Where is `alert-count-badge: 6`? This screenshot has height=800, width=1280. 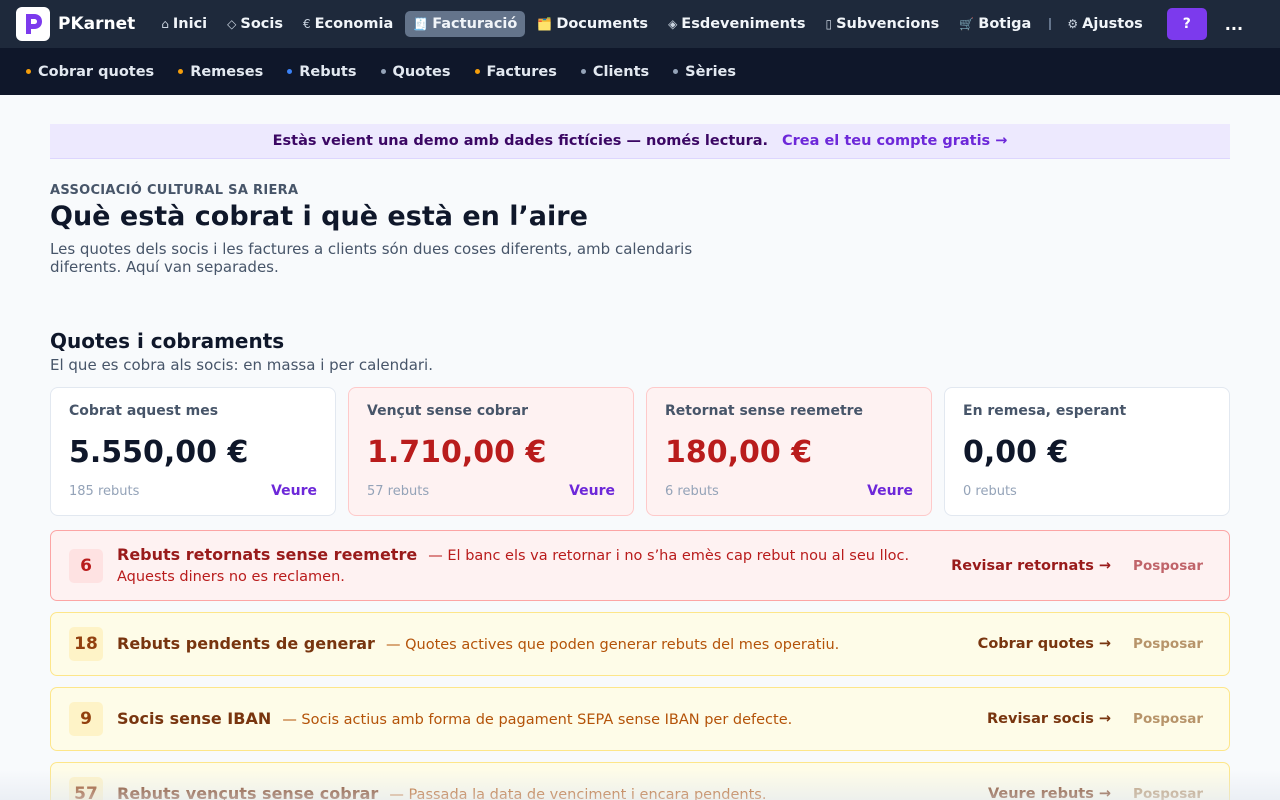 alert-count-badge: 6 is located at coordinates (86, 565).